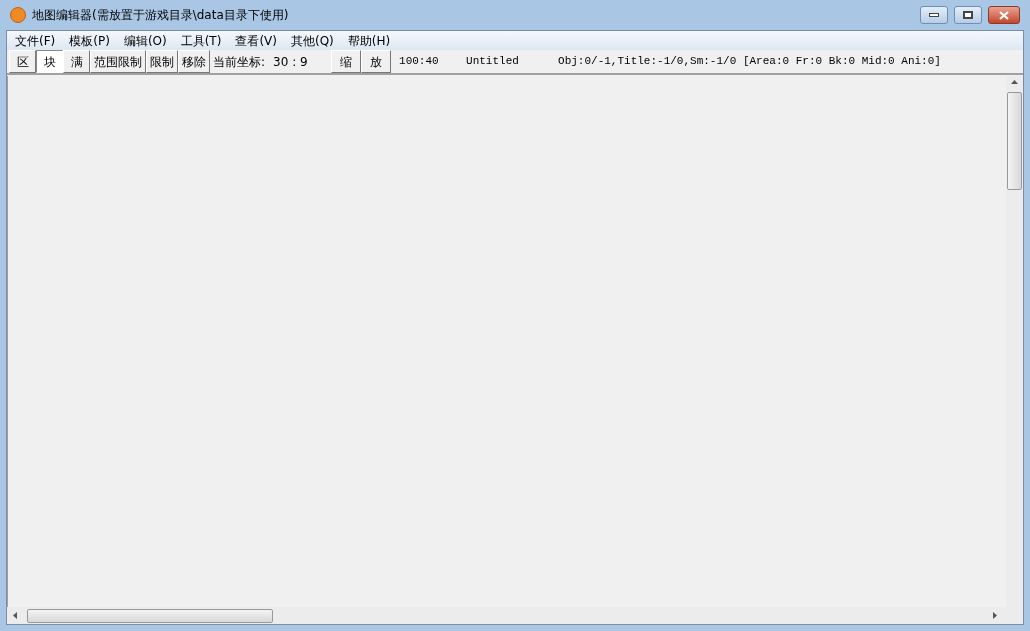  Describe the element at coordinates (515, 615) in the screenshot. I see `horizontal-scrollbar` at that location.